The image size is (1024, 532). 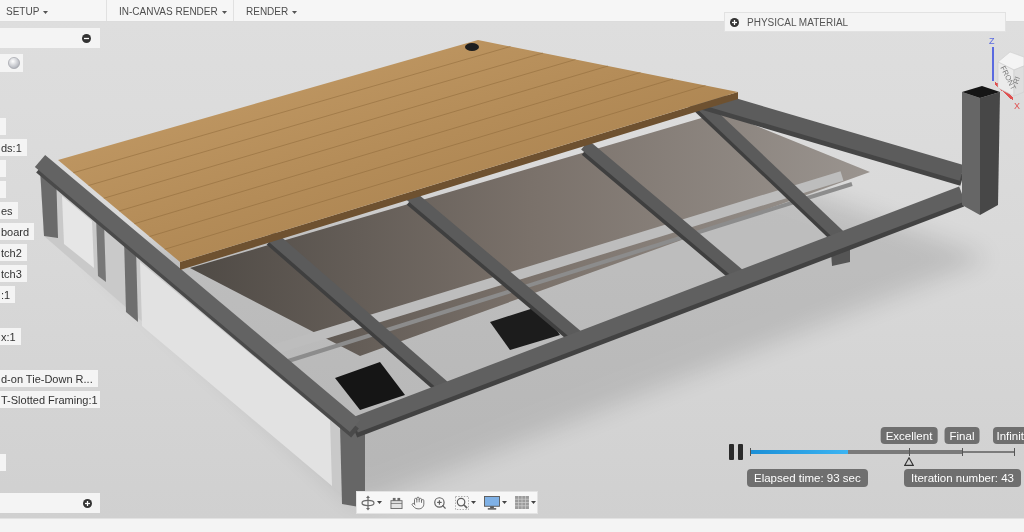 I want to click on orbit-icon, so click(x=368, y=502).